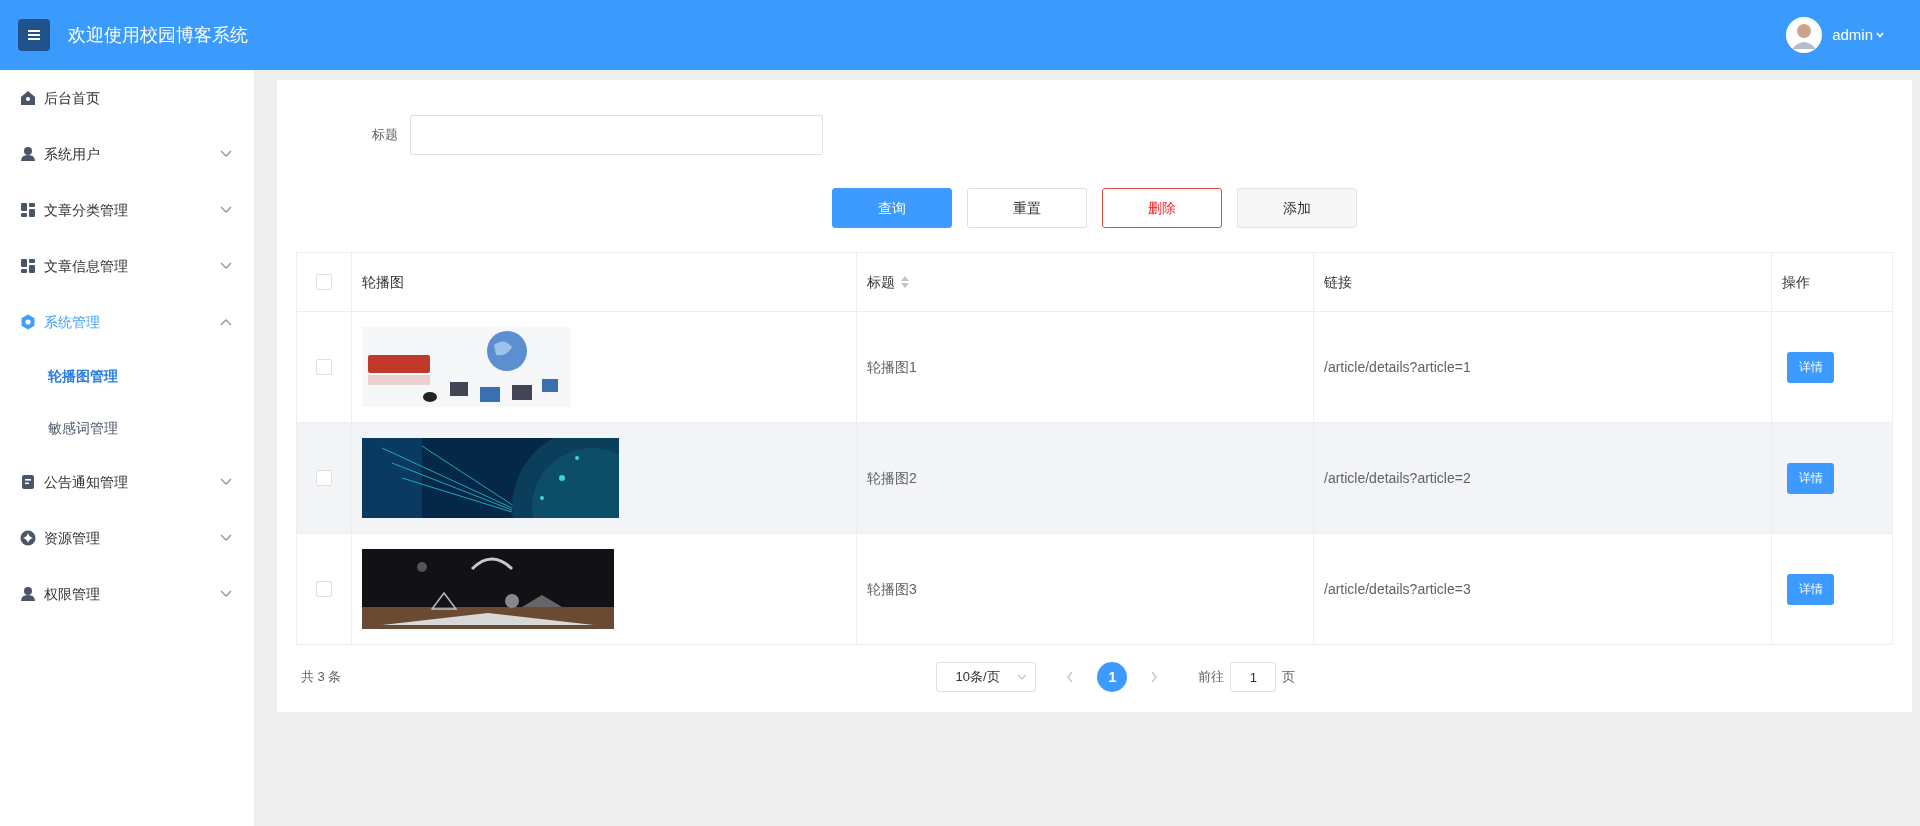 The width and height of the screenshot is (1920, 826). What do you see at coordinates (892, 478) in the screenshot?
I see `table-cell-text: 轮播图2` at bounding box center [892, 478].